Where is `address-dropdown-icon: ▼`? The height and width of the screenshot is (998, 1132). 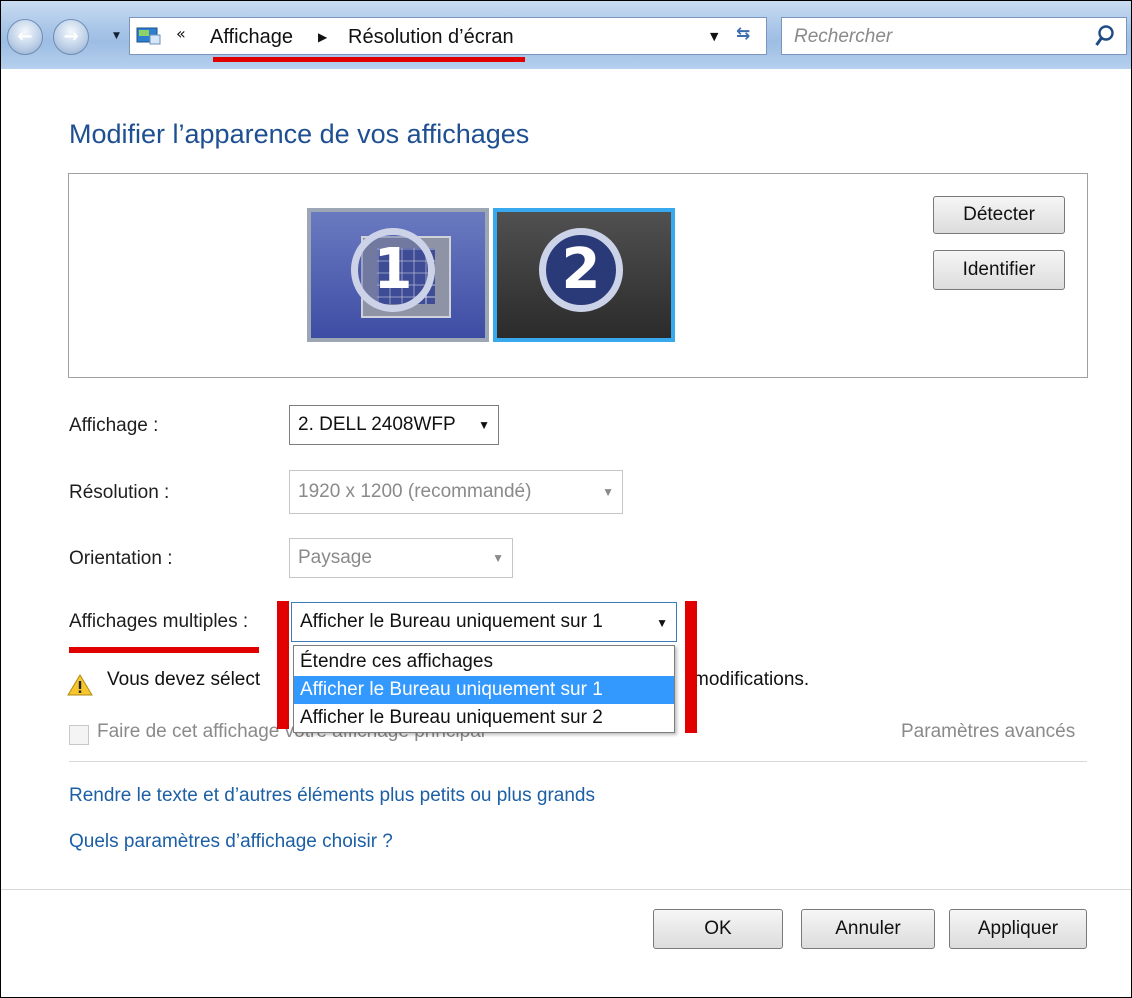 address-dropdown-icon: ▼ is located at coordinates (714, 36).